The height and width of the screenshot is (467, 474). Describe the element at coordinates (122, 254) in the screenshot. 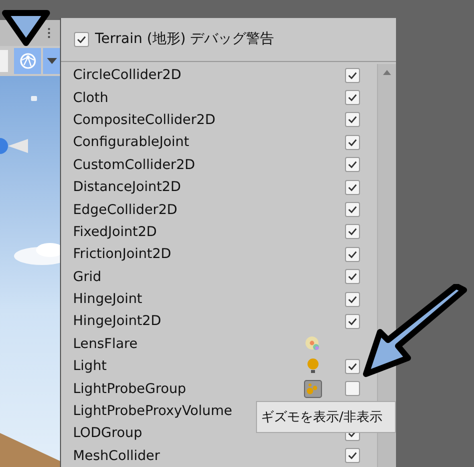

I see `component-name: FrictionJoint2D` at that location.